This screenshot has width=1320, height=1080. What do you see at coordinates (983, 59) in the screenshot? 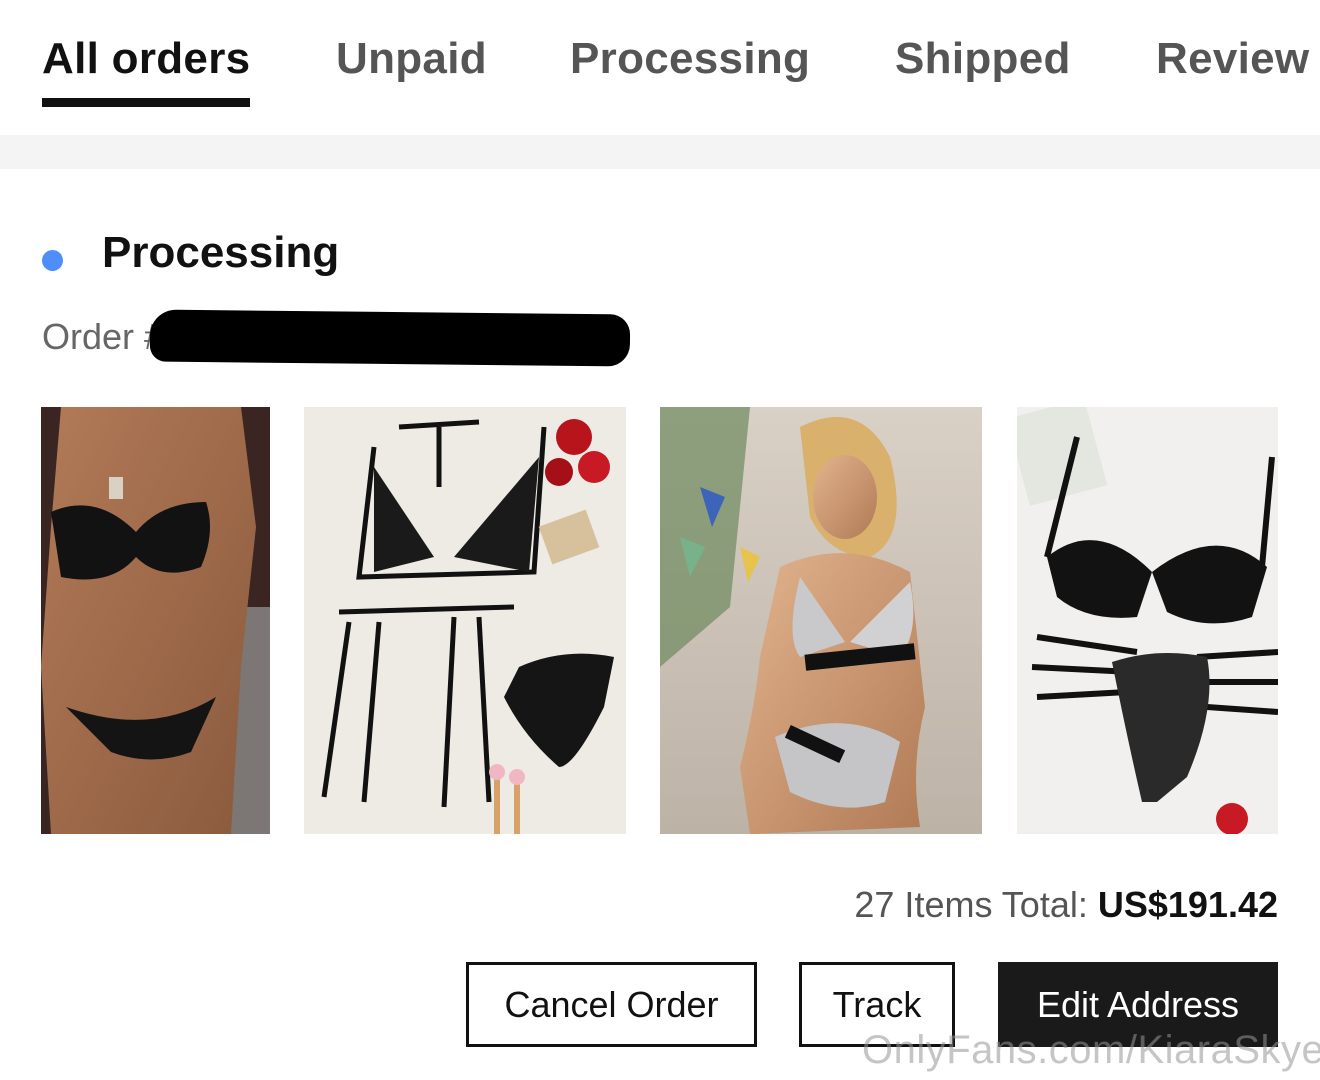
I see `tab-shipped: Shipped` at bounding box center [983, 59].